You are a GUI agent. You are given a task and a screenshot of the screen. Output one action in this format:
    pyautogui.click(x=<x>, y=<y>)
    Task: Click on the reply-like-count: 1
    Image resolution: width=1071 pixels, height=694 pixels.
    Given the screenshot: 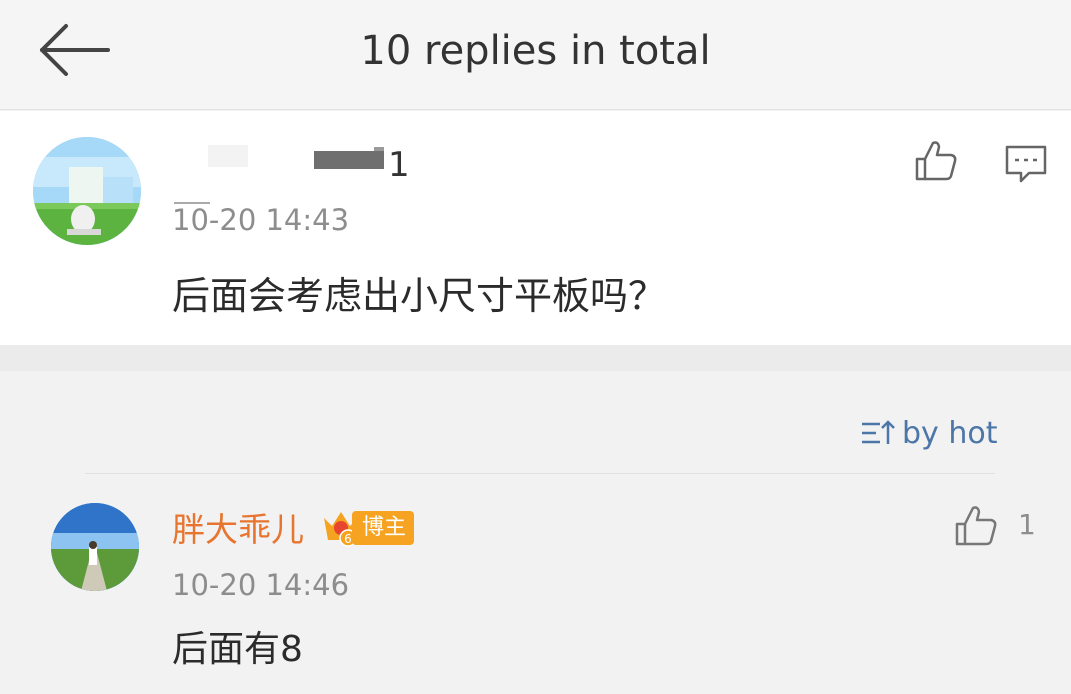 What is the action you would take?
    pyautogui.click(x=1027, y=524)
    